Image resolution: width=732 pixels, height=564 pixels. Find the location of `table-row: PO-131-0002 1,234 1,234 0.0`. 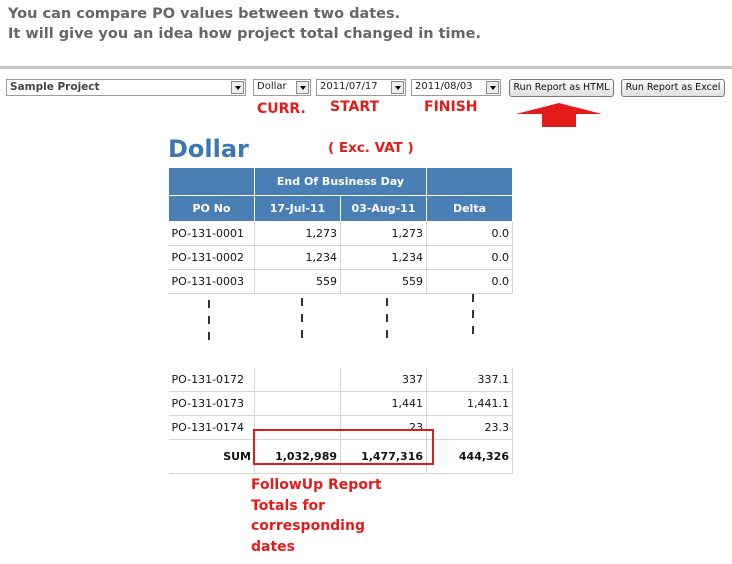

table-row: PO-131-0002 1,234 1,234 0.0 is located at coordinates (340, 257).